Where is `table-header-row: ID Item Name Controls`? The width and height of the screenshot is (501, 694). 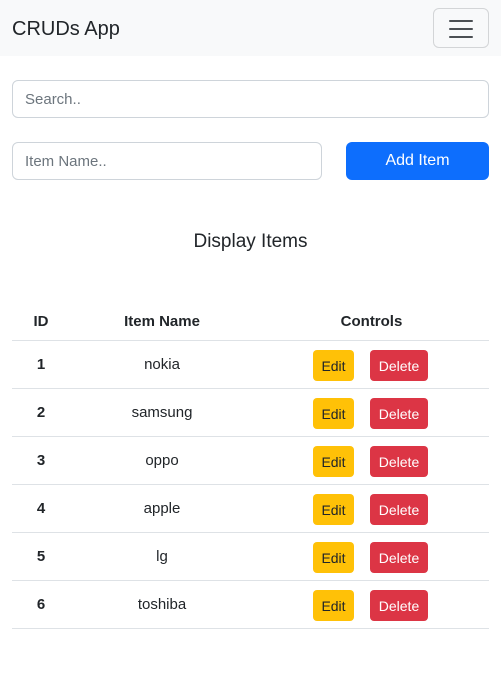 table-header-row: ID Item Name Controls is located at coordinates (250, 321).